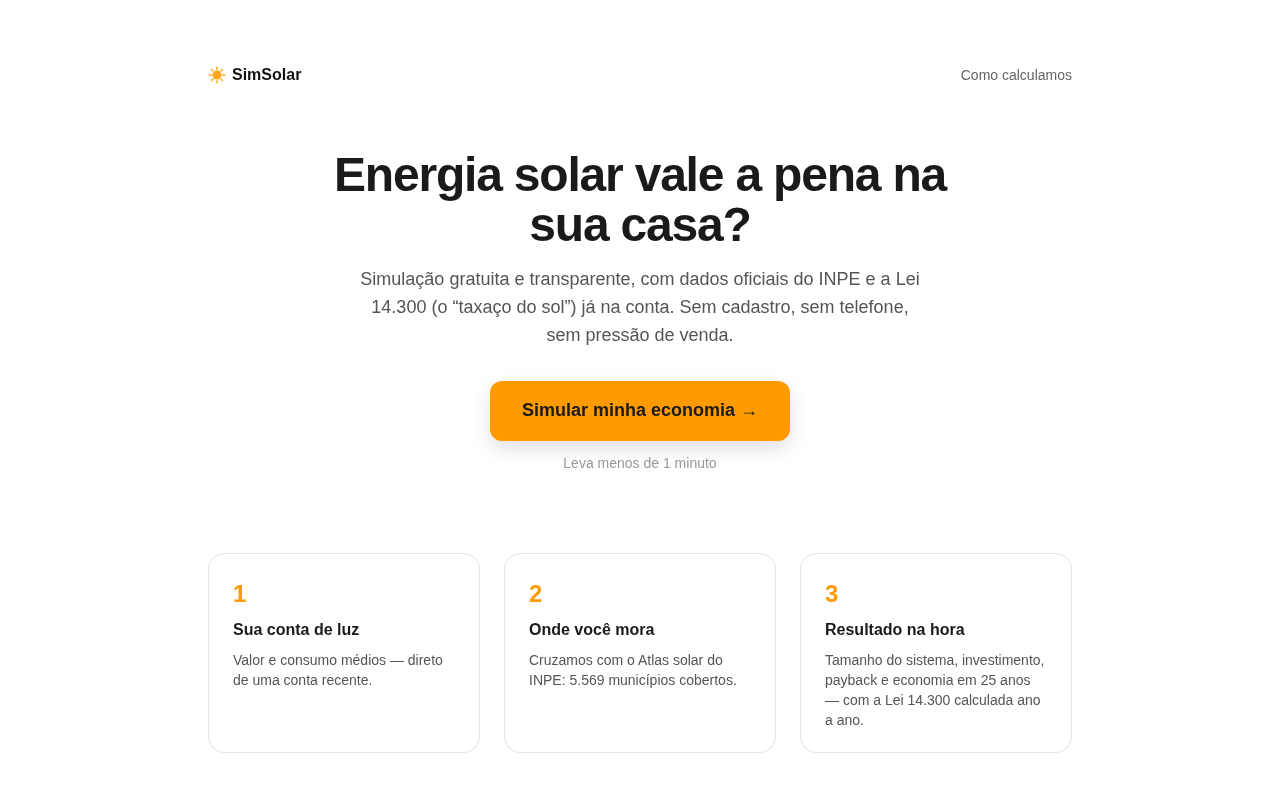 The height and width of the screenshot is (800, 1280). I want to click on hero-subtitle: Simulação gratuita e transparente, com dados oficiais do INPE e a Lei 14.300 (o “taxaço do sol”) já na conta. Sem cadastro, sem telefone, sem pressão de venda., so click(640, 307).